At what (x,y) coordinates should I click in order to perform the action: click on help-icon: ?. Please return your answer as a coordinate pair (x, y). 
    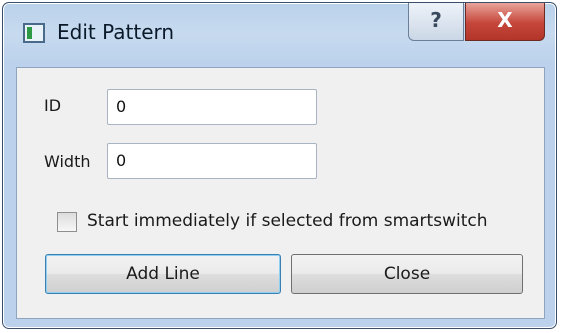
    Looking at the image, I should click on (436, 20).